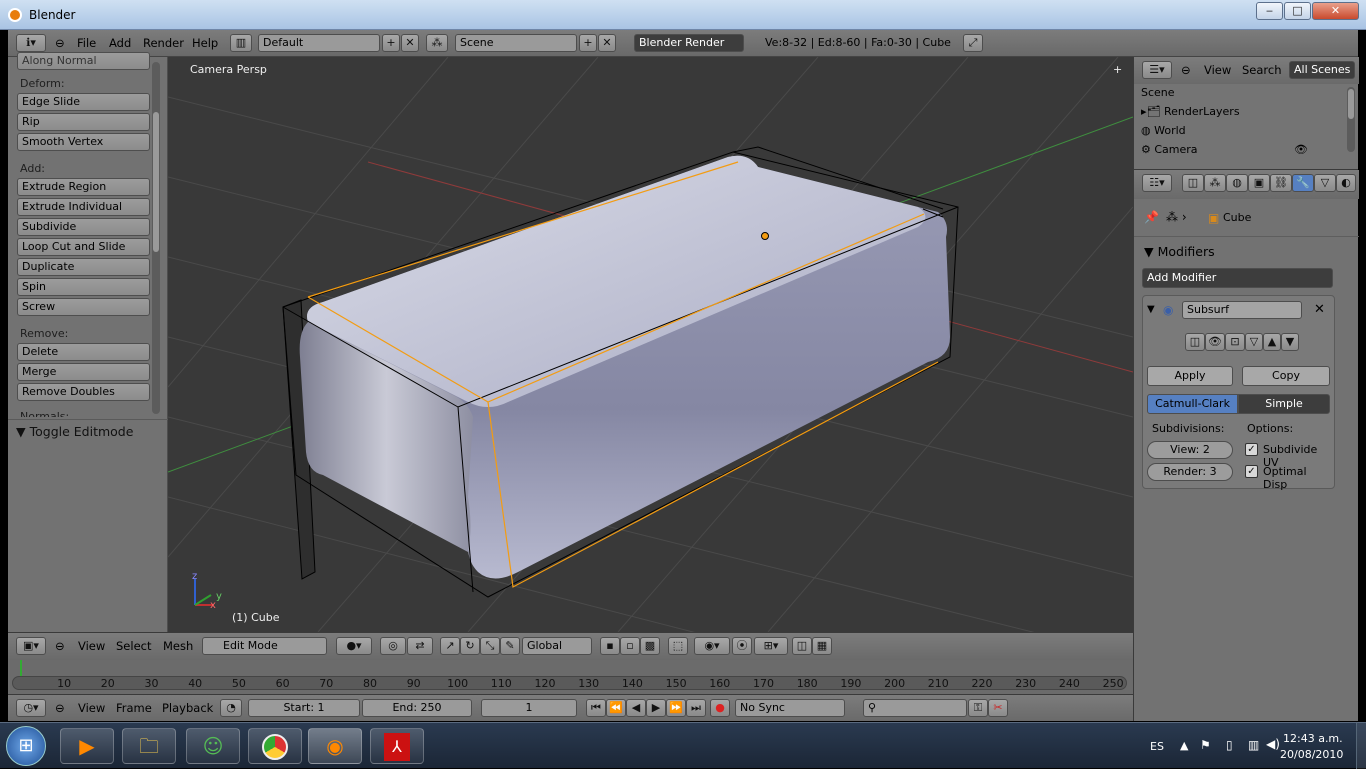  Describe the element at coordinates (1311, 754) in the screenshot. I see `clock-date: 20/08/2010` at that location.